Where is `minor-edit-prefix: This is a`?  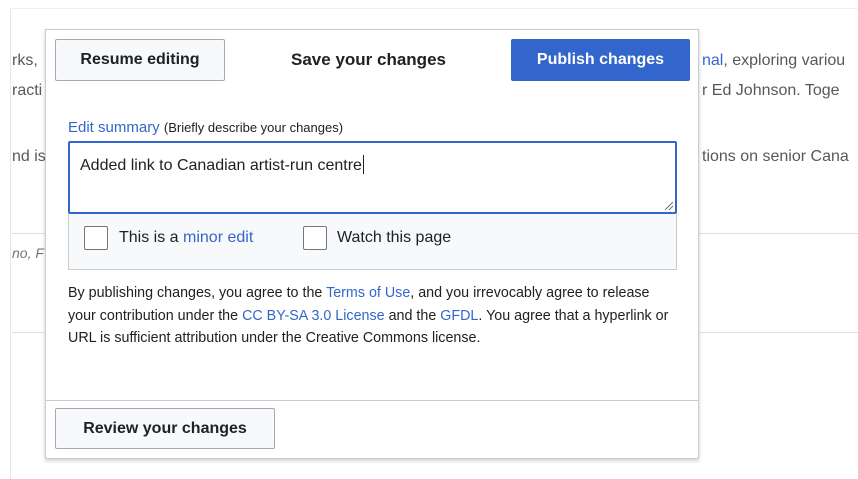
minor-edit-prefix: This is a is located at coordinates (151, 237).